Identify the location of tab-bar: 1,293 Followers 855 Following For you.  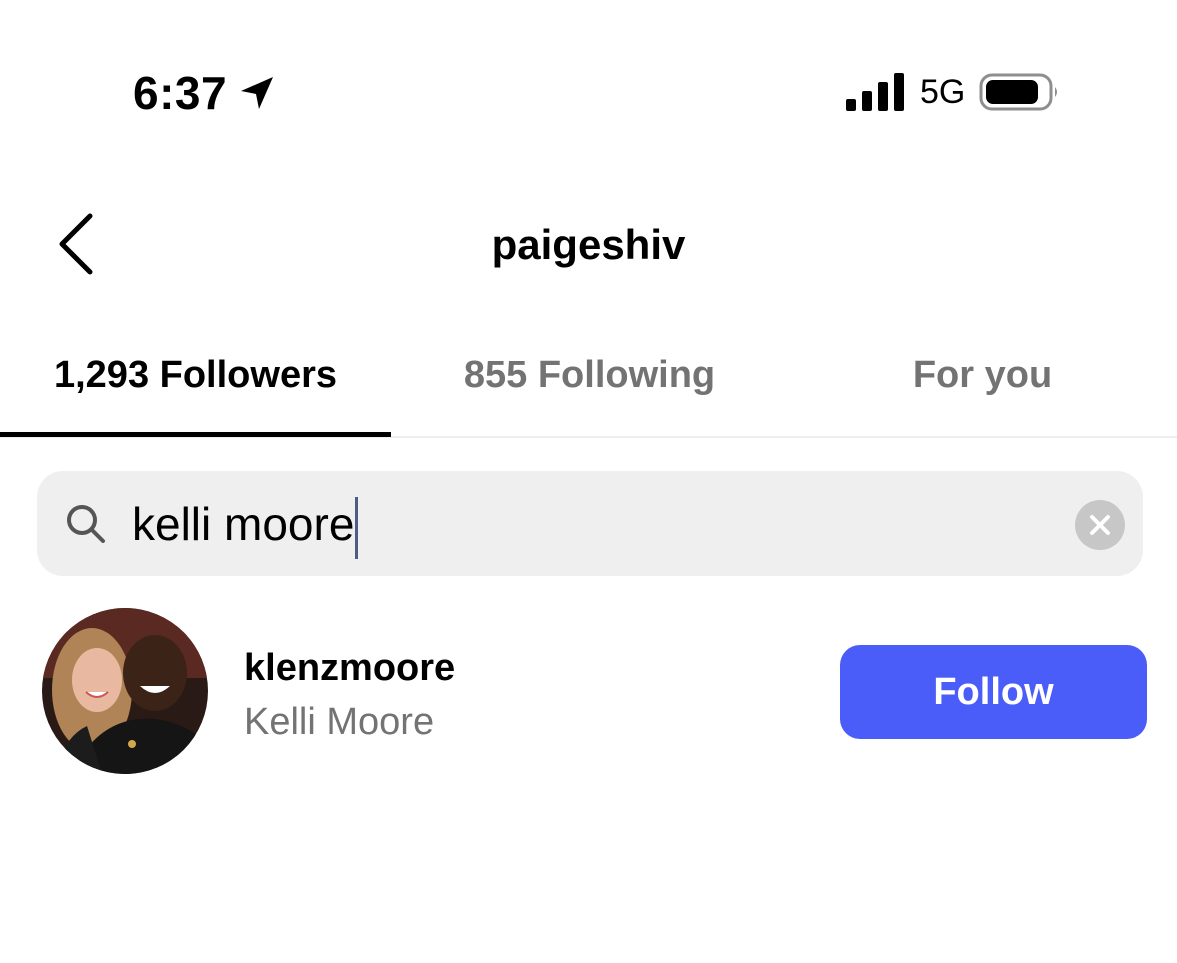
(588, 389).